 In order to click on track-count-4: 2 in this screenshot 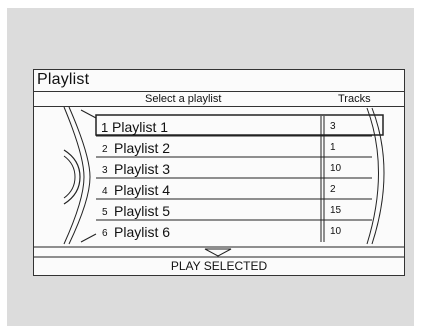, I will do `click(333, 189)`.